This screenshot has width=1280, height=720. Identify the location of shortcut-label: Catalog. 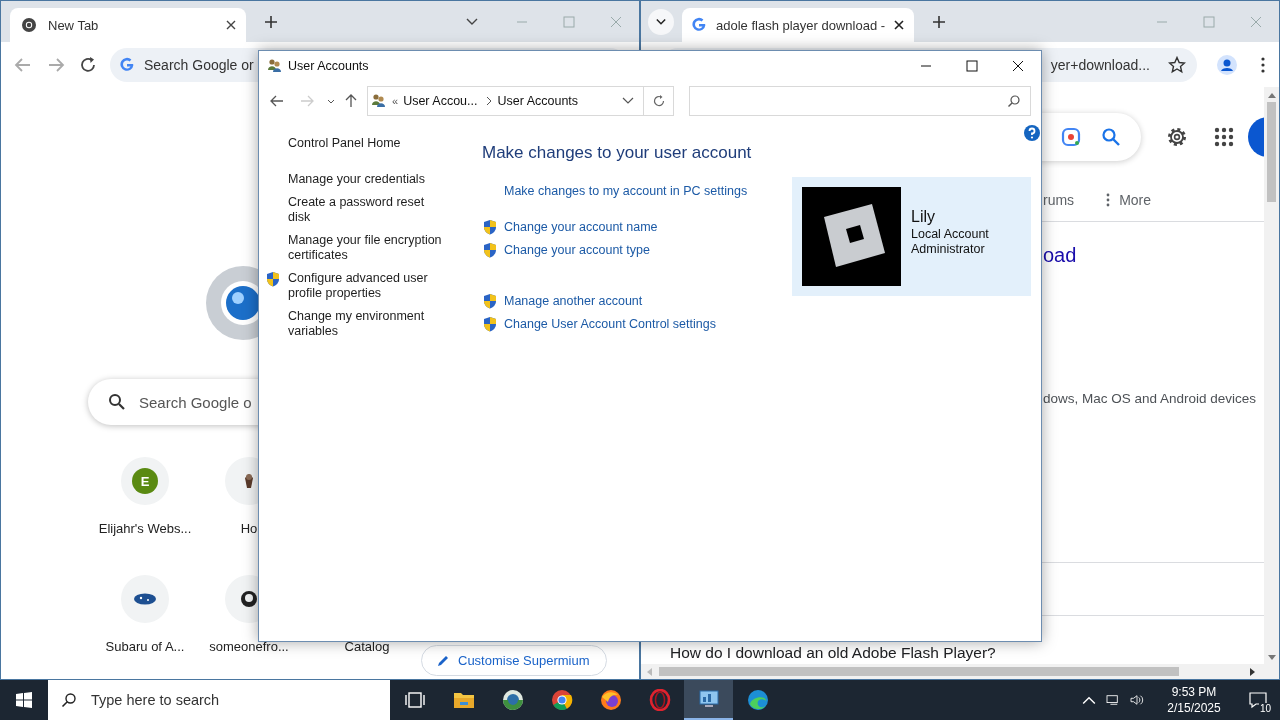
(367, 646).